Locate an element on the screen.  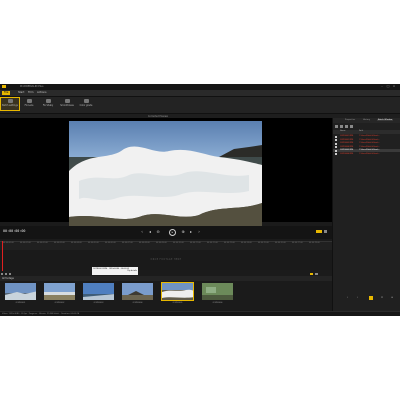
ribbon-label: Smoothness is located at coordinates (67, 105).